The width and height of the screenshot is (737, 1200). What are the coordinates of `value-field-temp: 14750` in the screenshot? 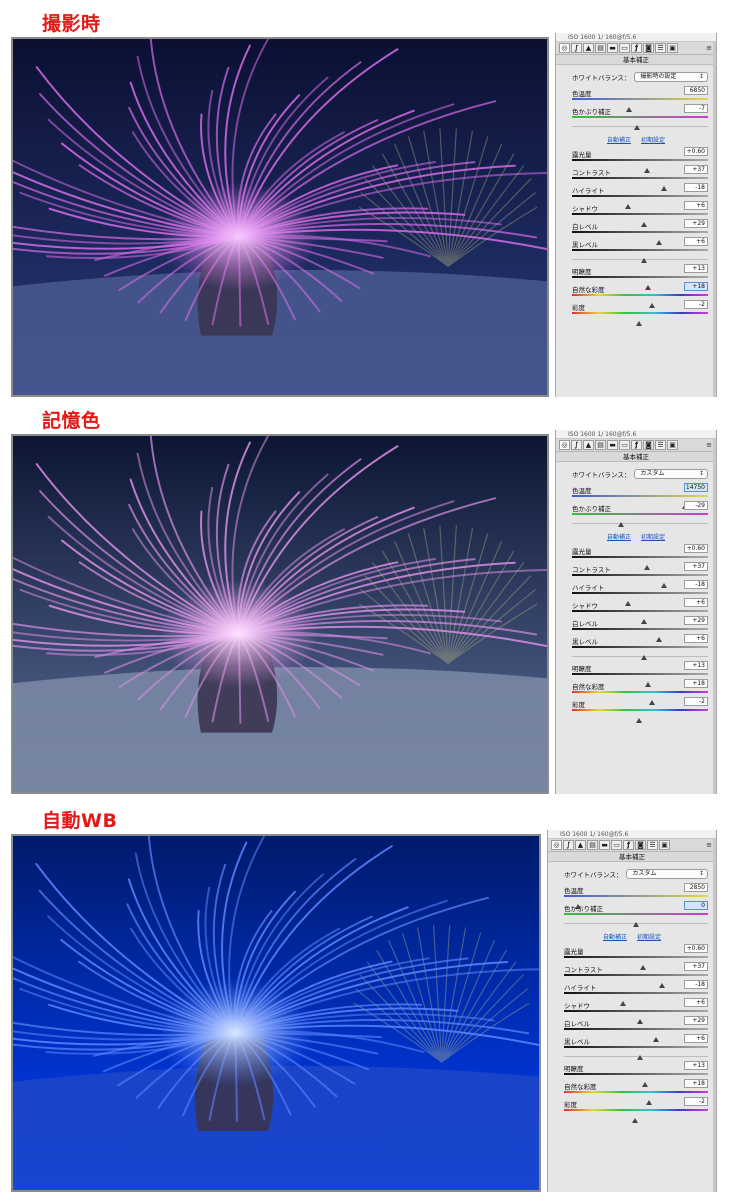 It's located at (696, 487).